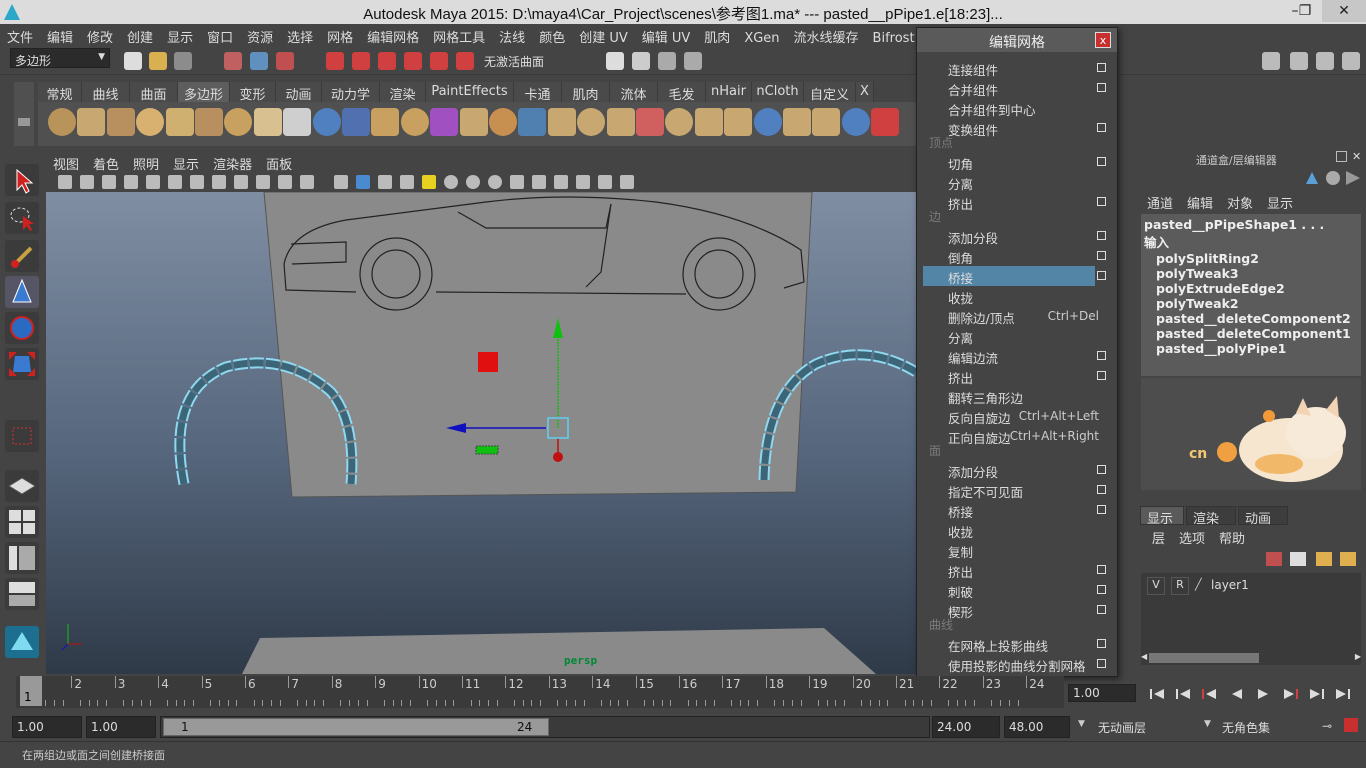 The width and height of the screenshot is (1366, 768). Describe the element at coordinates (605, 182) in the screenshot. I see `xray-joints-icon` at that location.